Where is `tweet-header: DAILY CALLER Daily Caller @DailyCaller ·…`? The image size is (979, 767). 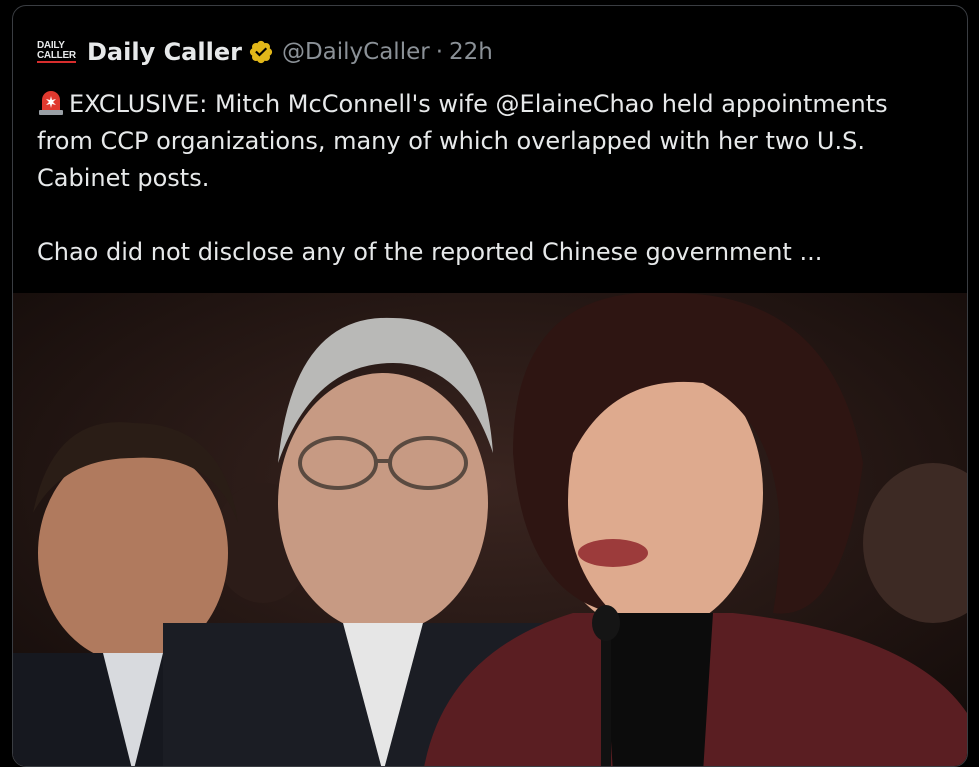 tweet-header: DAILY CALLER Daily Caller @DailyCaller ·… is located at coordinates (265, 52).